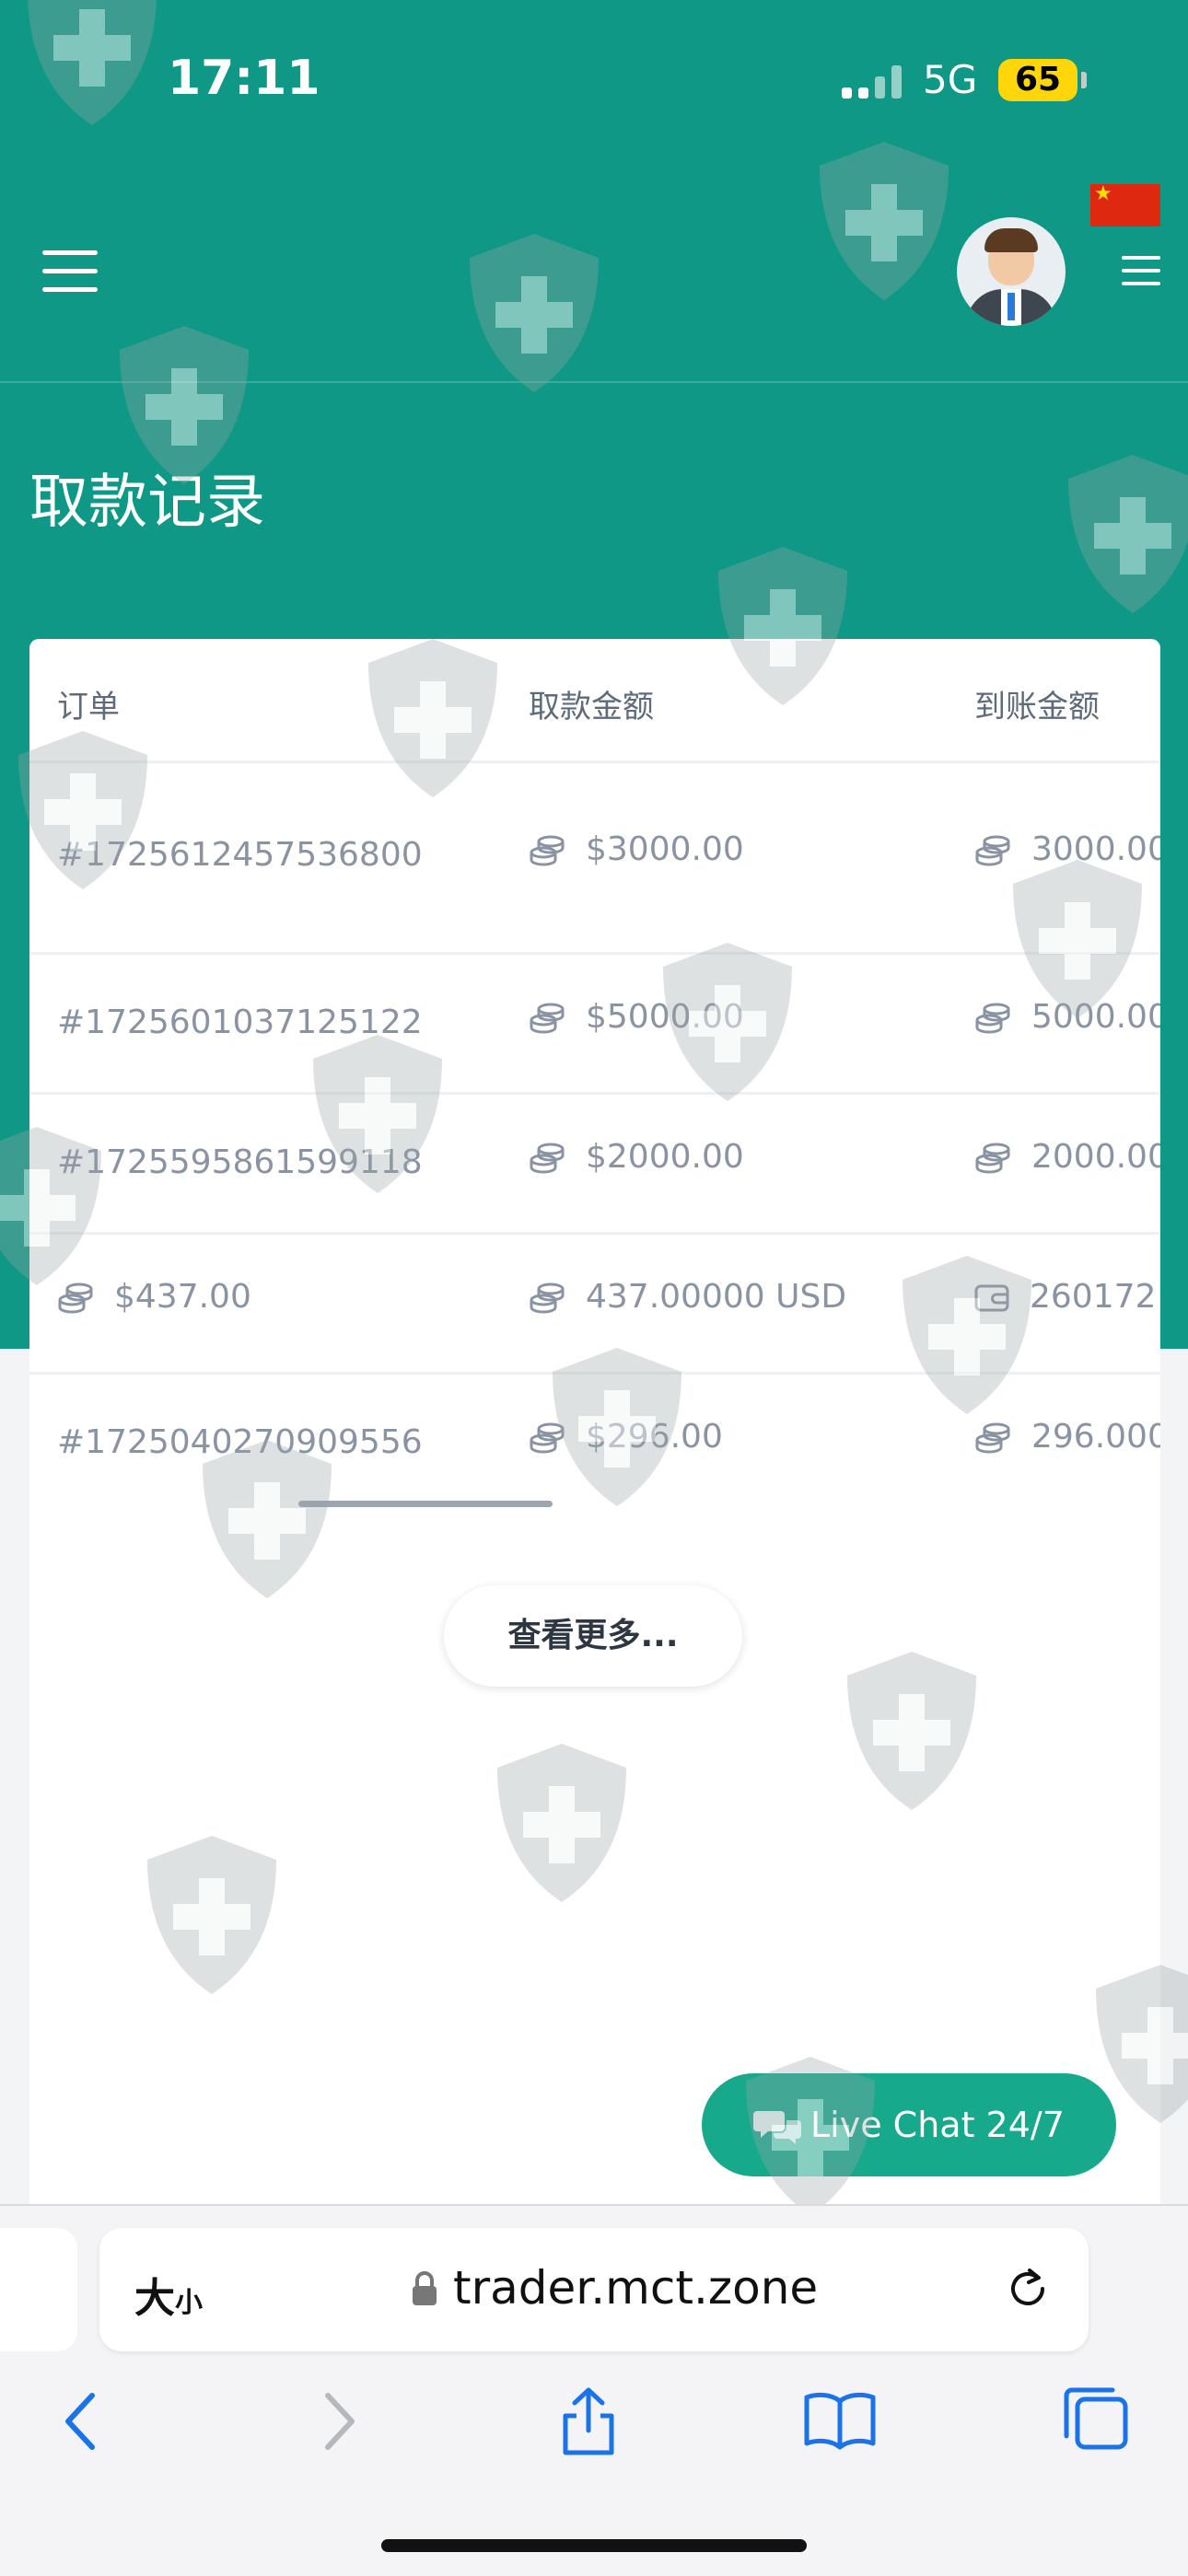  What do you see at coordinates (154, 1297) in the screenshot?
I see `order-amount-cell: $437.00` at bounding box center [154, 1297].